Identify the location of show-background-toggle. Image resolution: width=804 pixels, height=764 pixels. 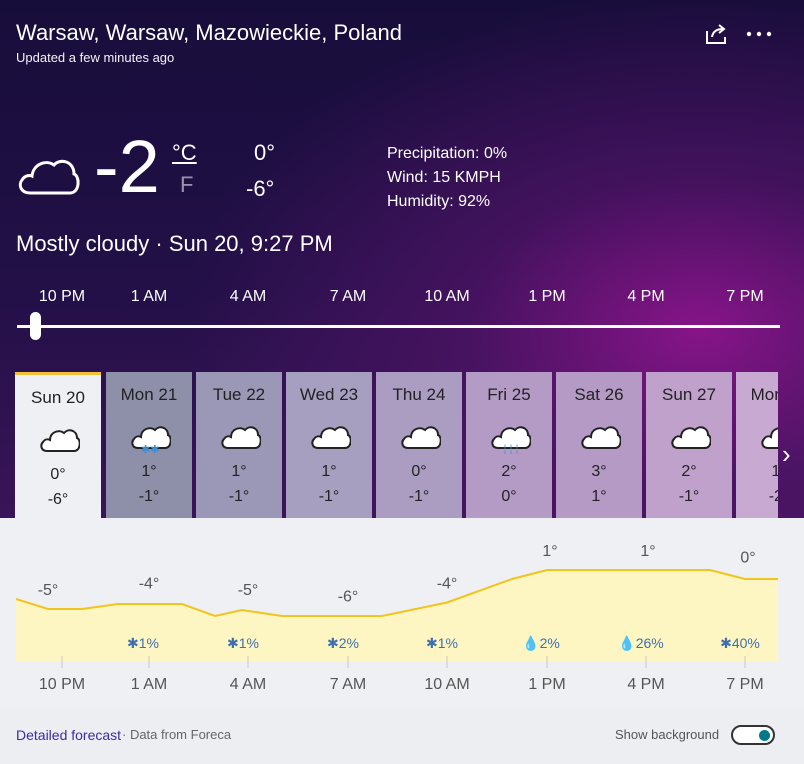
(753, 735).